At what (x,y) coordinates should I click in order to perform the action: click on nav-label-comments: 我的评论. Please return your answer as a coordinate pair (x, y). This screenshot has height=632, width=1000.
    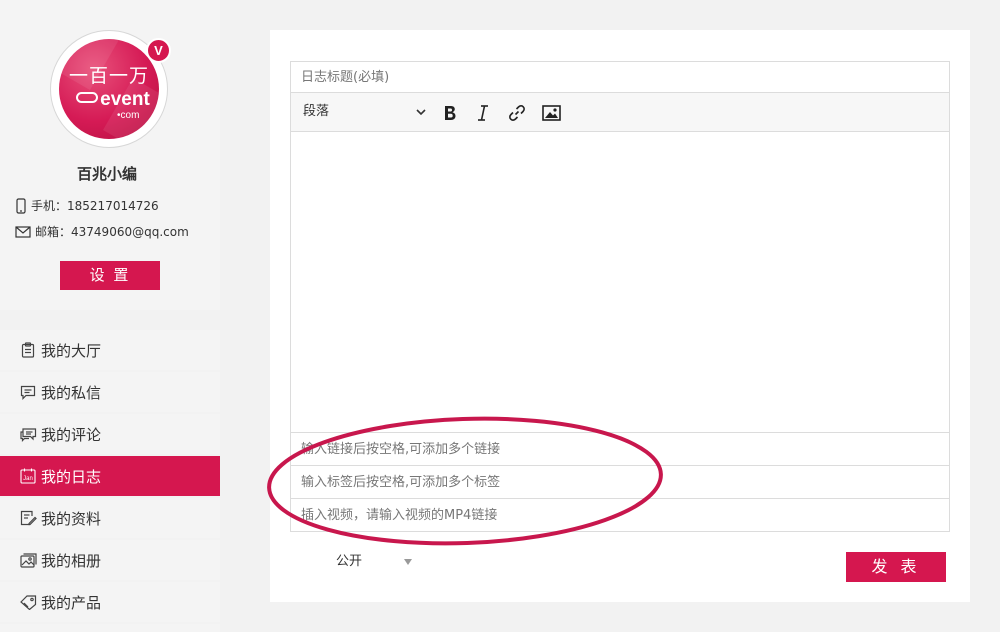
    Looking at the image, I should click on (71, 434).